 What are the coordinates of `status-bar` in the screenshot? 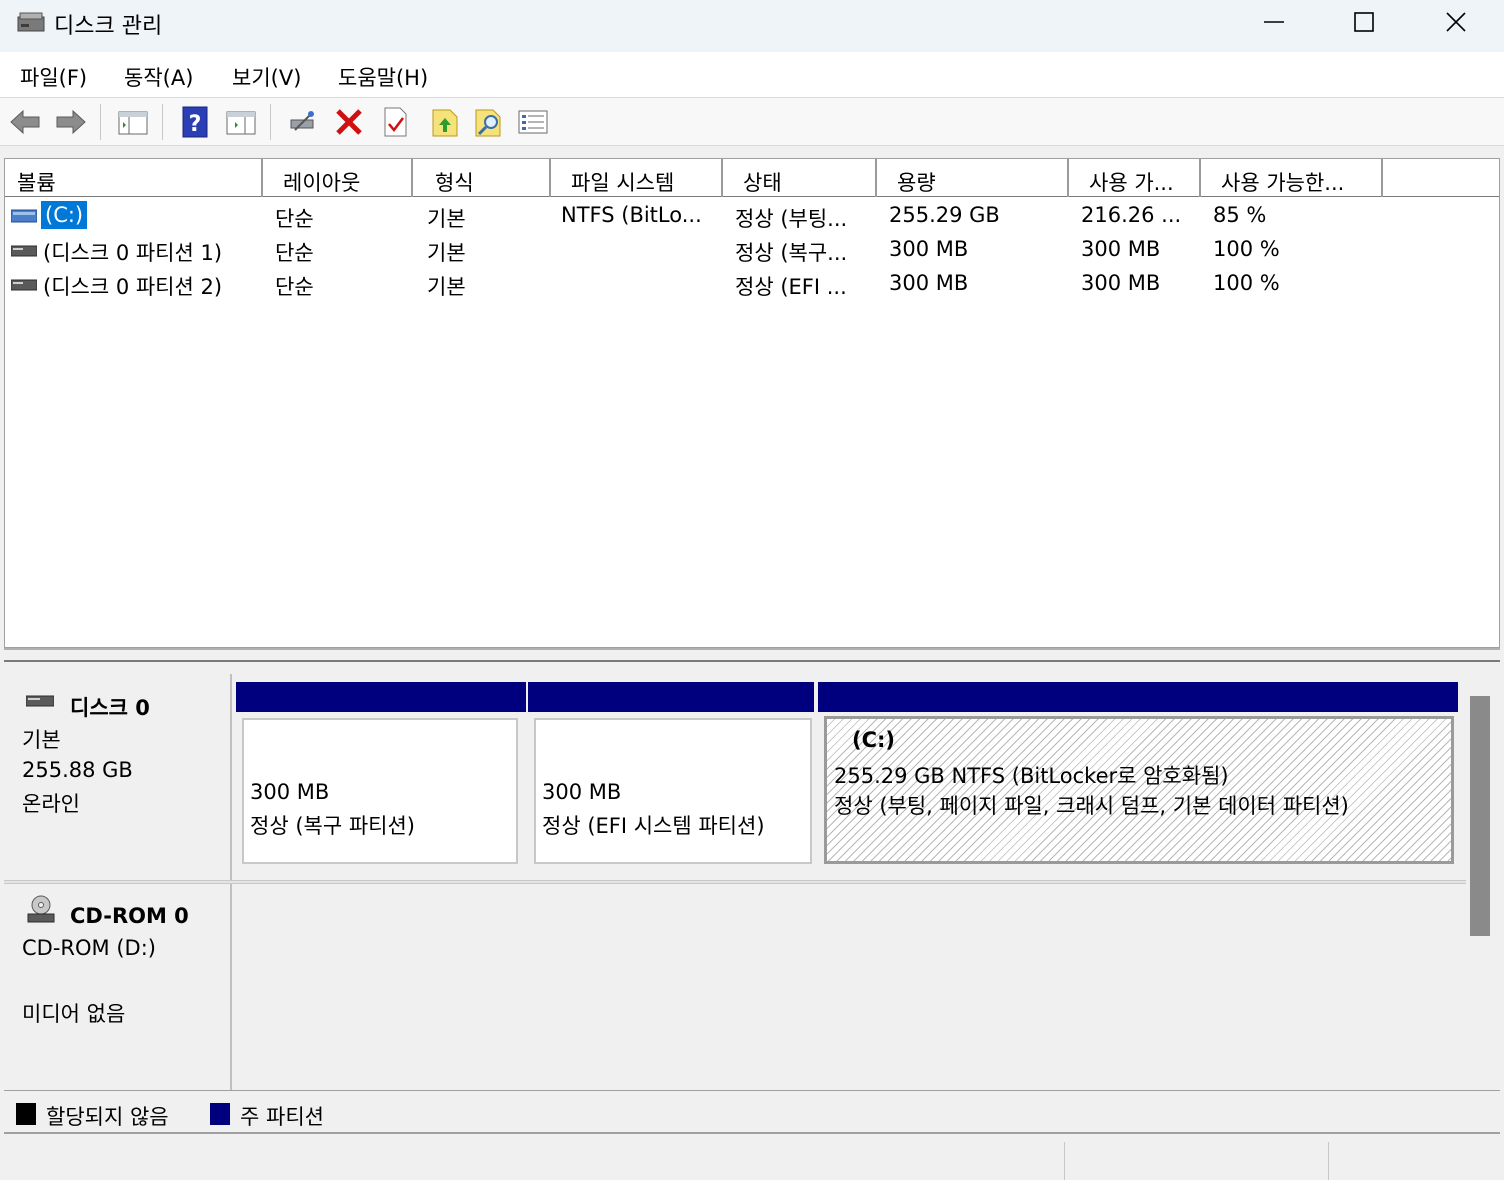 It's located at (752, 1158).